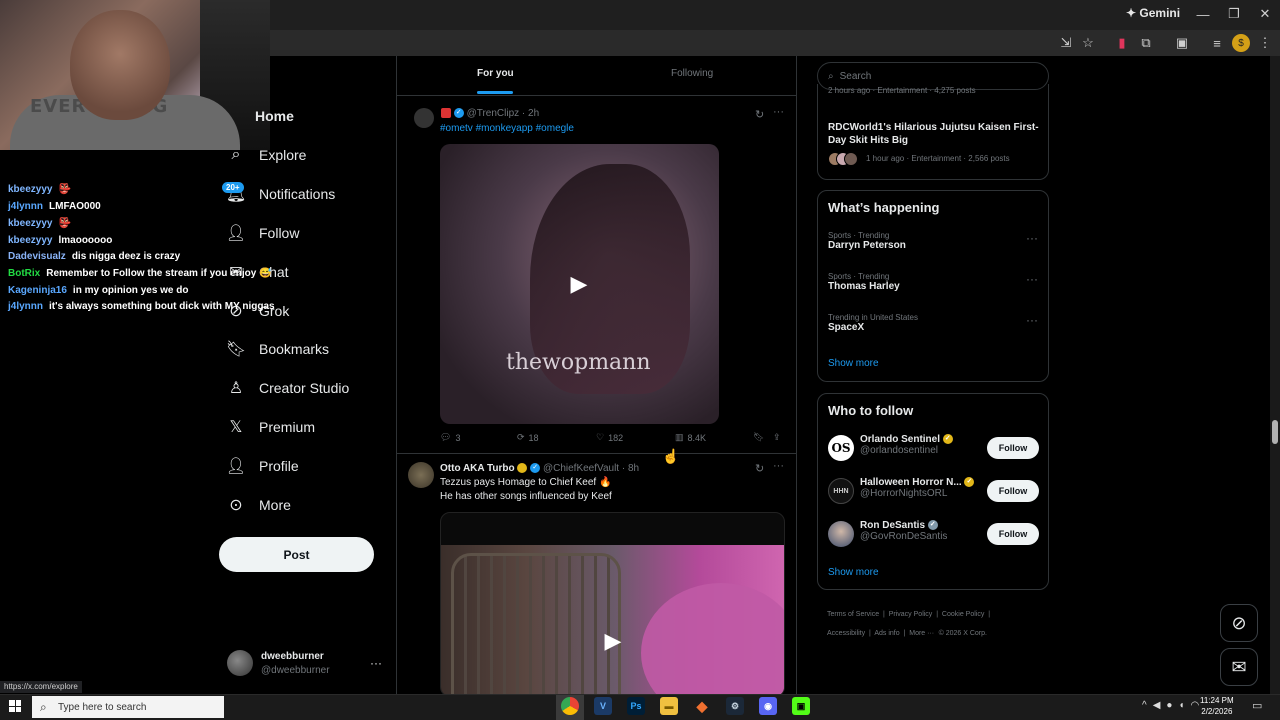  Describe the element at coordinates (1066, 43) in the screenshot. I see `install-app-icon: ⇲` at that location.